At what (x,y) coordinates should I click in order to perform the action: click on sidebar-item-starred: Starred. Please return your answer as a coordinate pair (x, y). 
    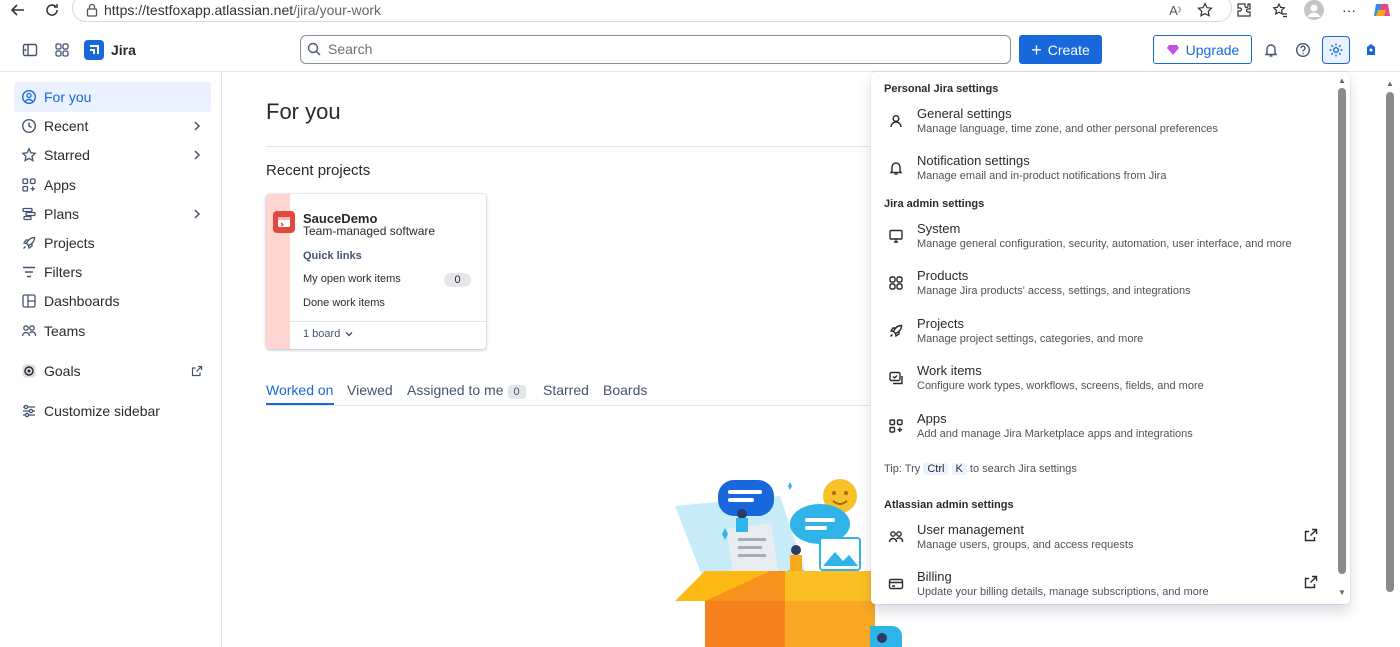
    Looking at the image, I should click on (112, 155).